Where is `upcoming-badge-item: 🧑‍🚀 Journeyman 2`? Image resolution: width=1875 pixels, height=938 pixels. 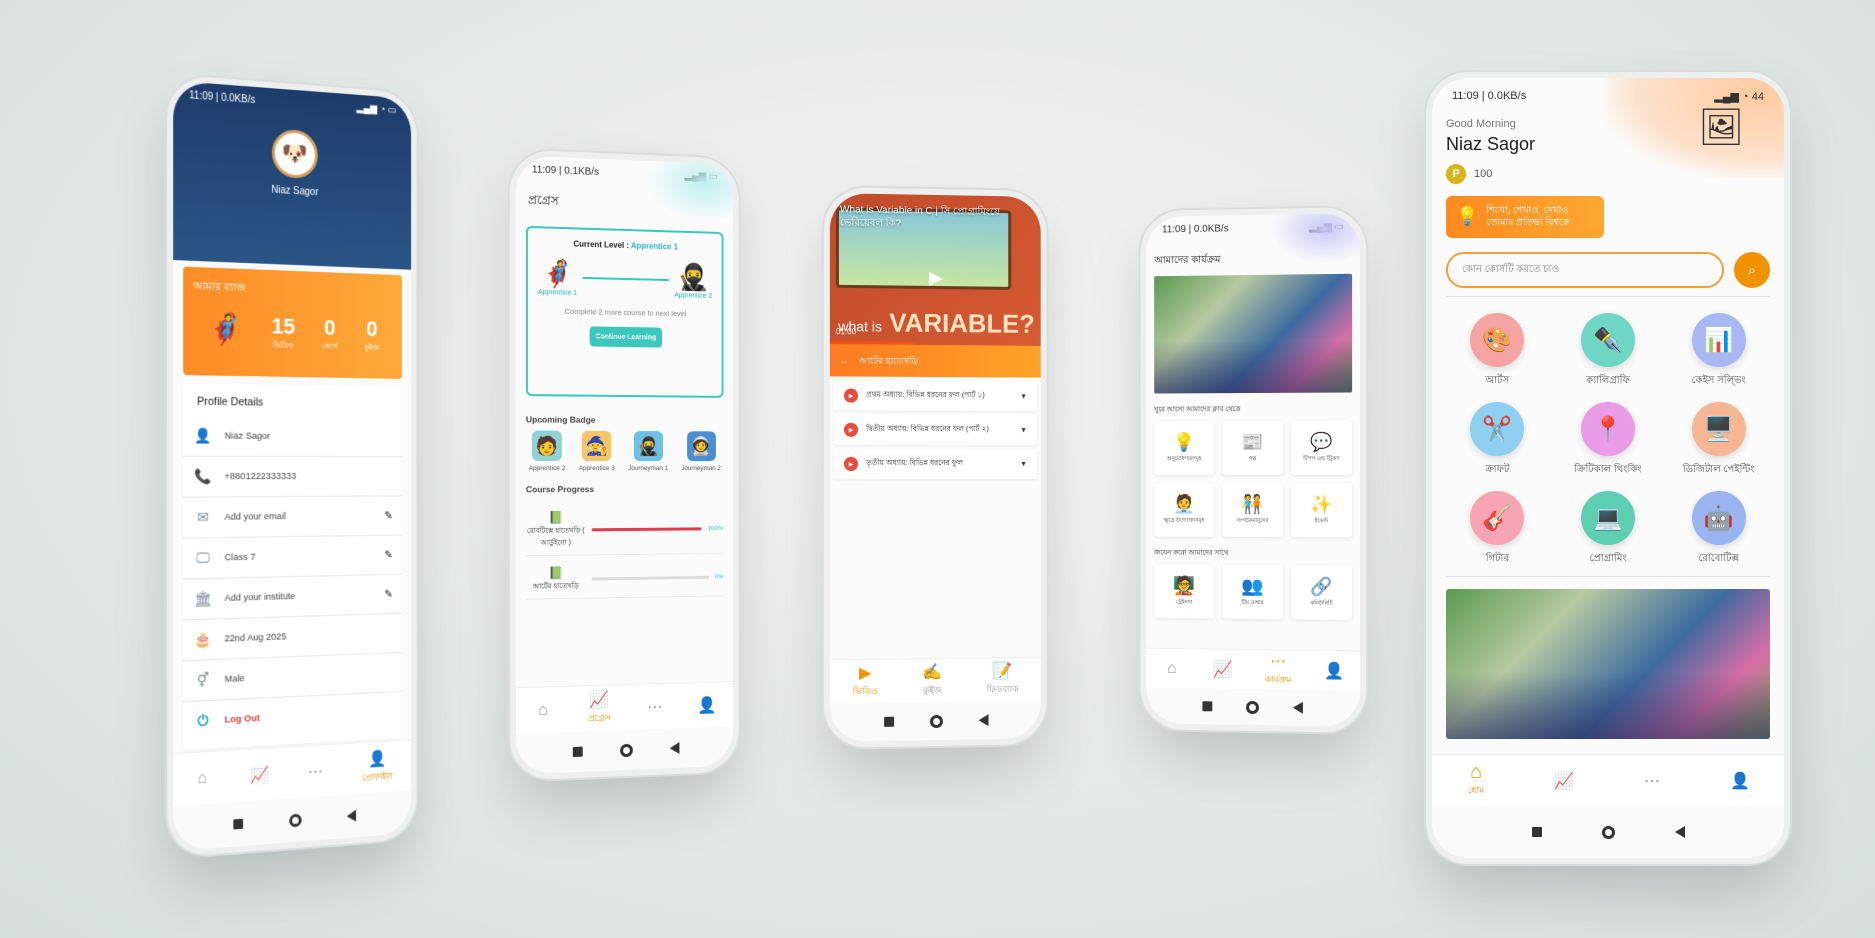
upcoming-badge-item: 🧑‍🚀 Journeyman 2 is located at coordinates (701, 451).